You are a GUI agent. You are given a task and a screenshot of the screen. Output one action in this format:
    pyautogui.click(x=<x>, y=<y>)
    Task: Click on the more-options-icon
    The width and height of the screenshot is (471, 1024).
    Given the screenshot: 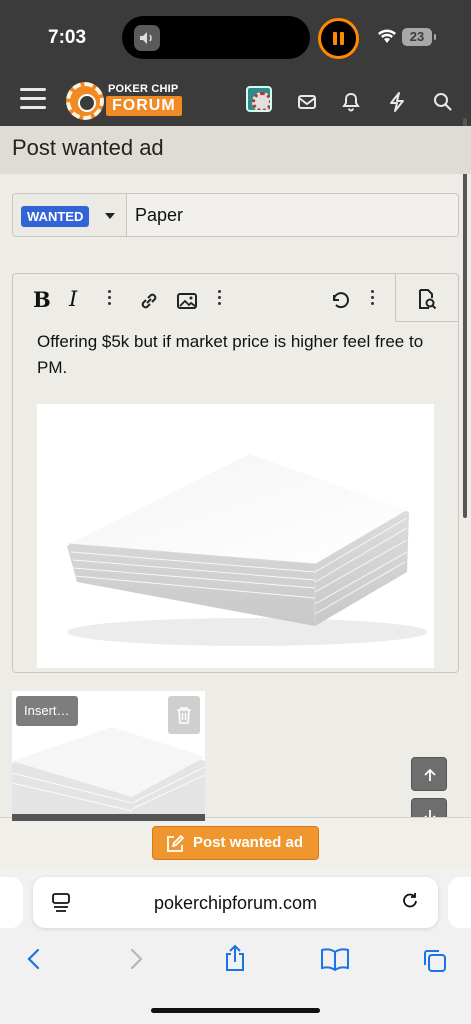 What is the action you would take?
    pyautogui.click(x=372, y=299)
    